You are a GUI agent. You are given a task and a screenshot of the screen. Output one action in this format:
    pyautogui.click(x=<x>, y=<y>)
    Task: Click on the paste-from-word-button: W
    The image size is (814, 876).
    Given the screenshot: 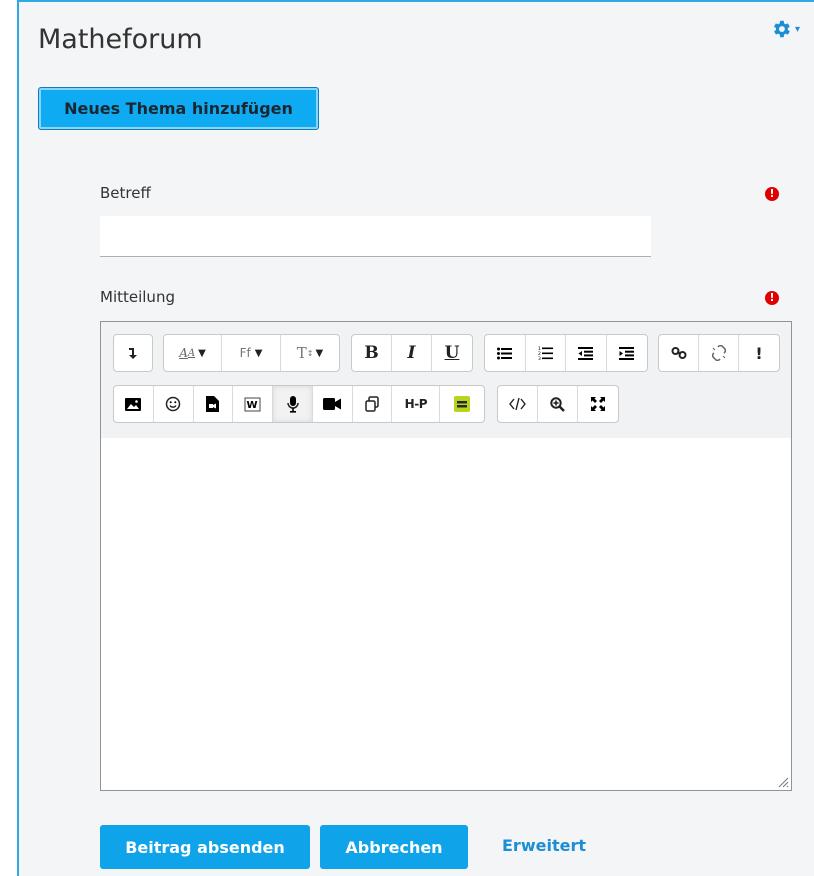 What is the action you would take?
    pyautogui.click(x=253, y=404)
    